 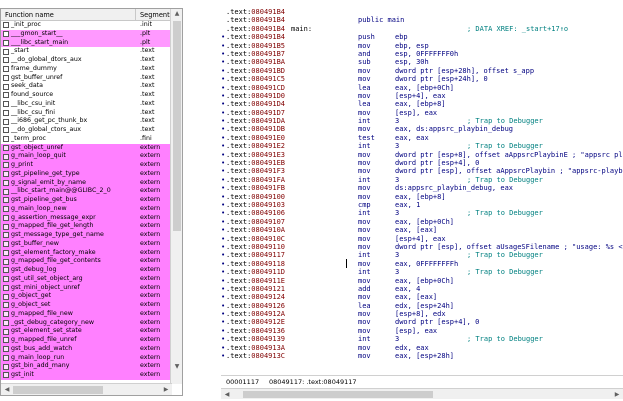 I want to click on function-row: gst_pipeline_get_bus extern, so click(x=86, y=200).